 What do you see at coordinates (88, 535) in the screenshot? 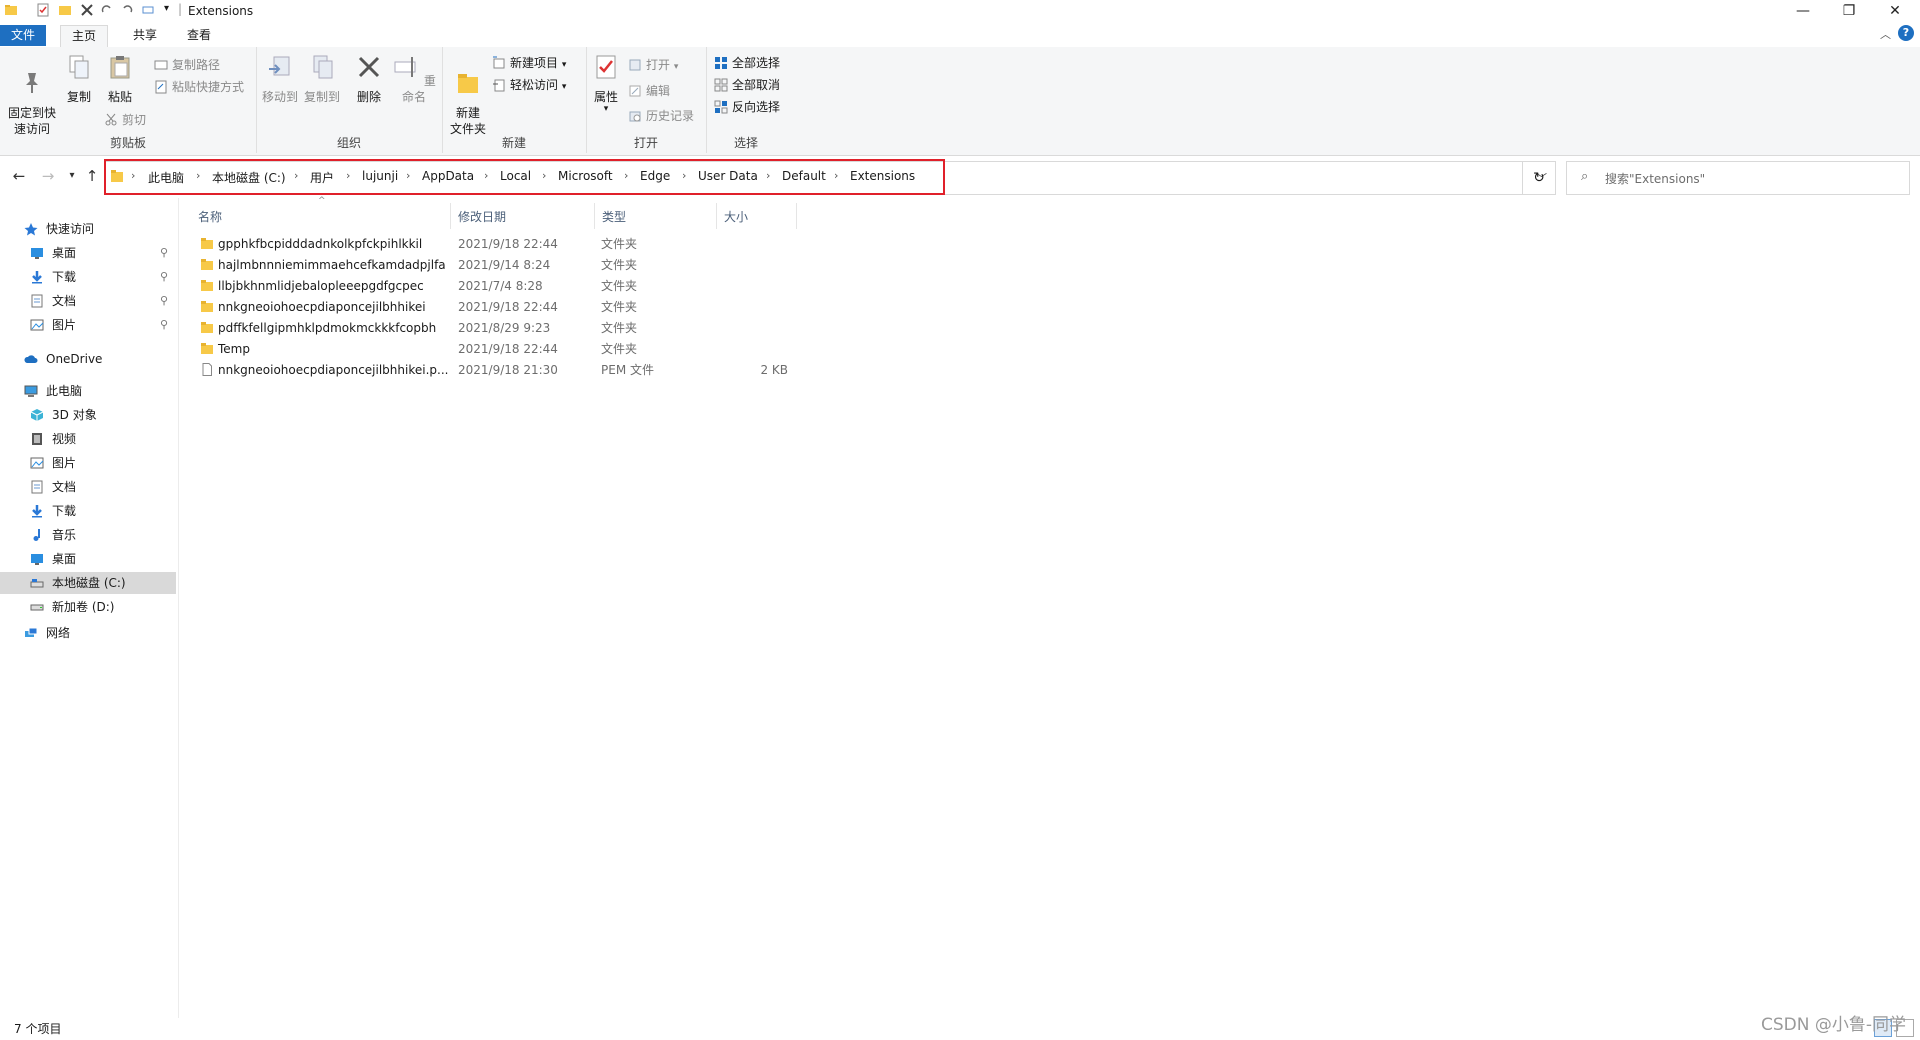
I see `nav-item-pc: 音乐` at bounding box center [88, 535].